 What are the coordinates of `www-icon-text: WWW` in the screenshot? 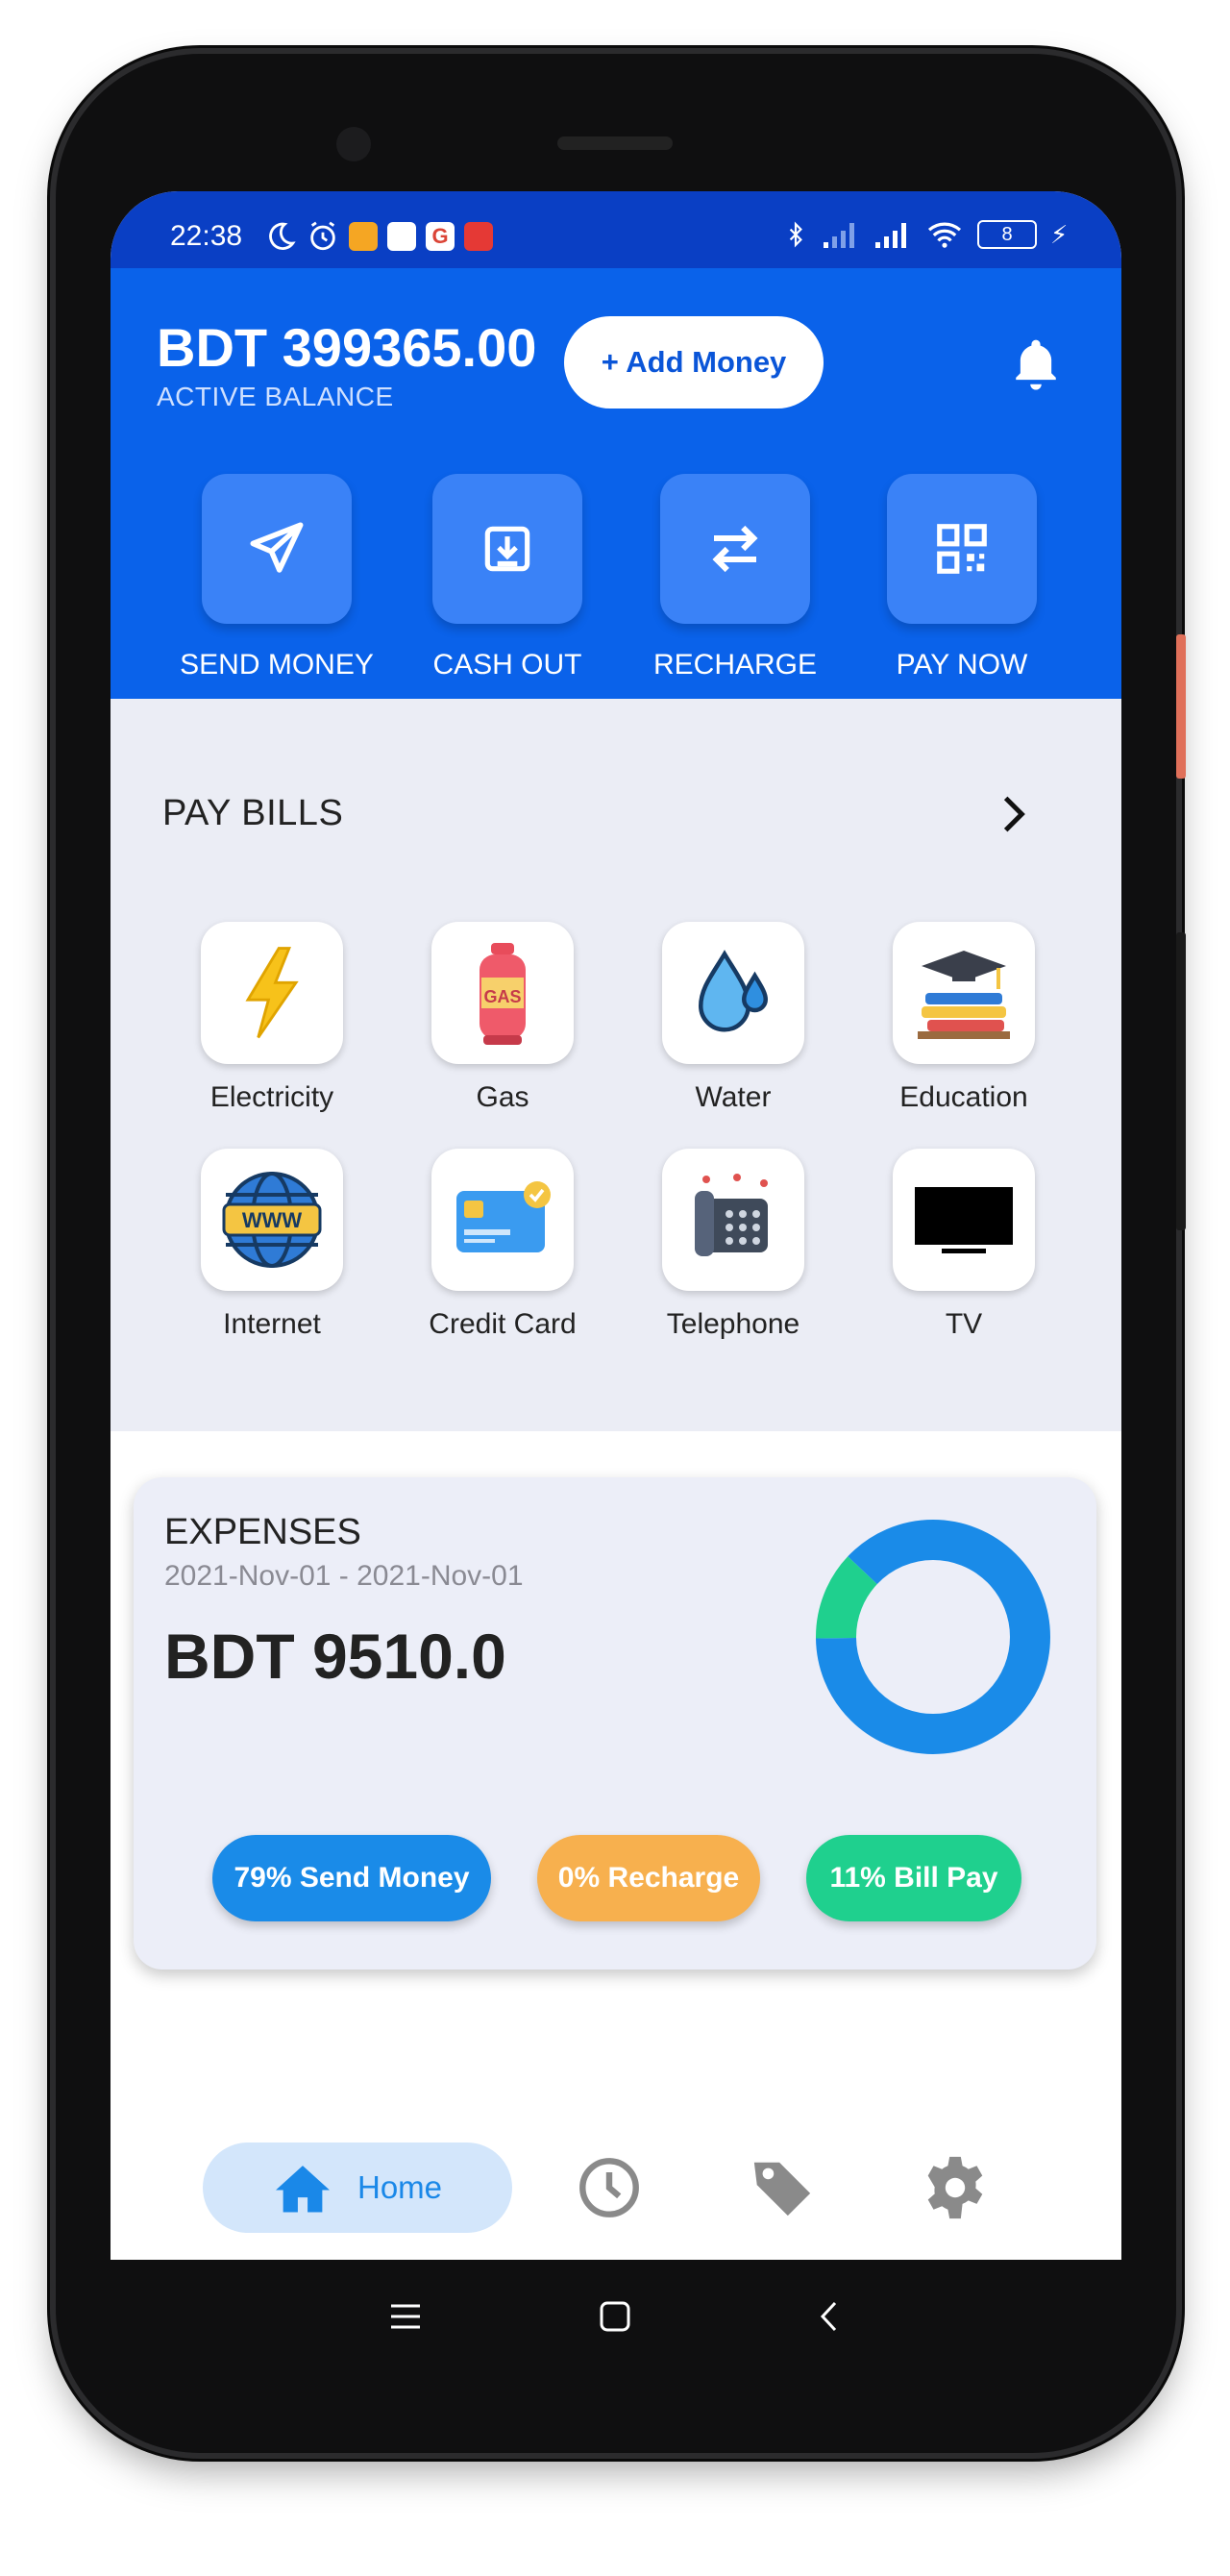 It's located at (273, 1220).